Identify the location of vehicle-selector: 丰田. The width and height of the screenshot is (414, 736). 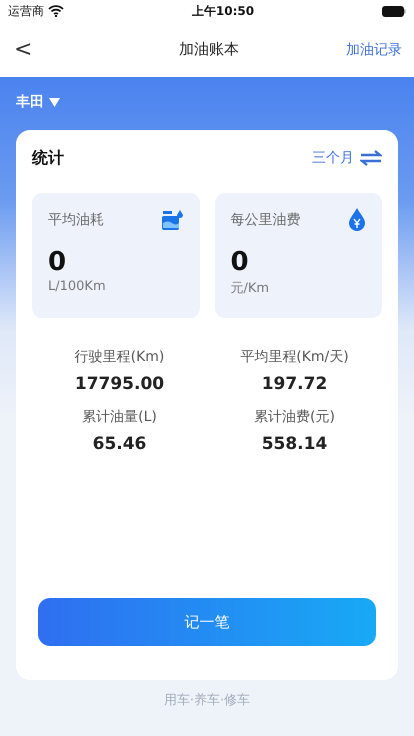
(38, 102).